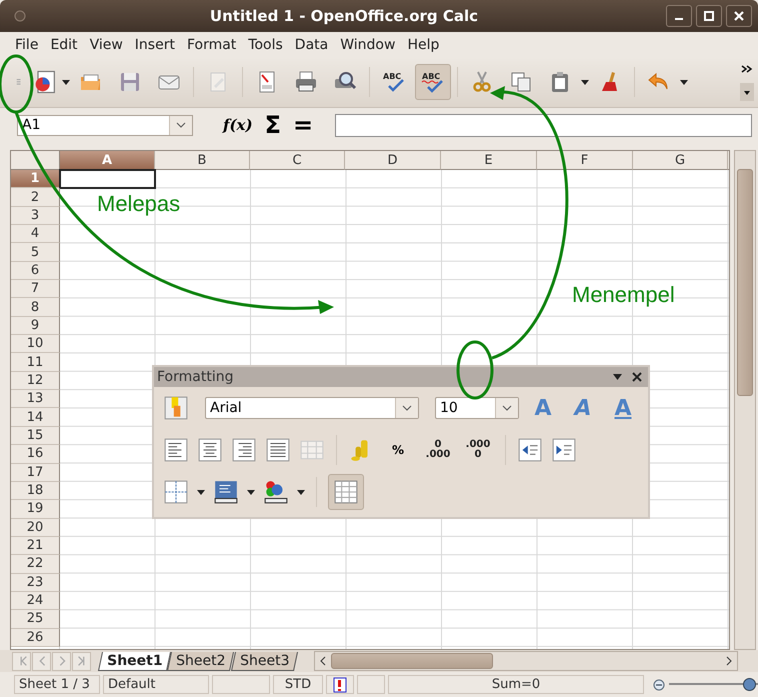 This screenshot has width=758, height=697. What do you see at coordinates (135, 661) in the screenshot?
I see `sheet-tab: Sheet1` at bounding box center [135, 661].